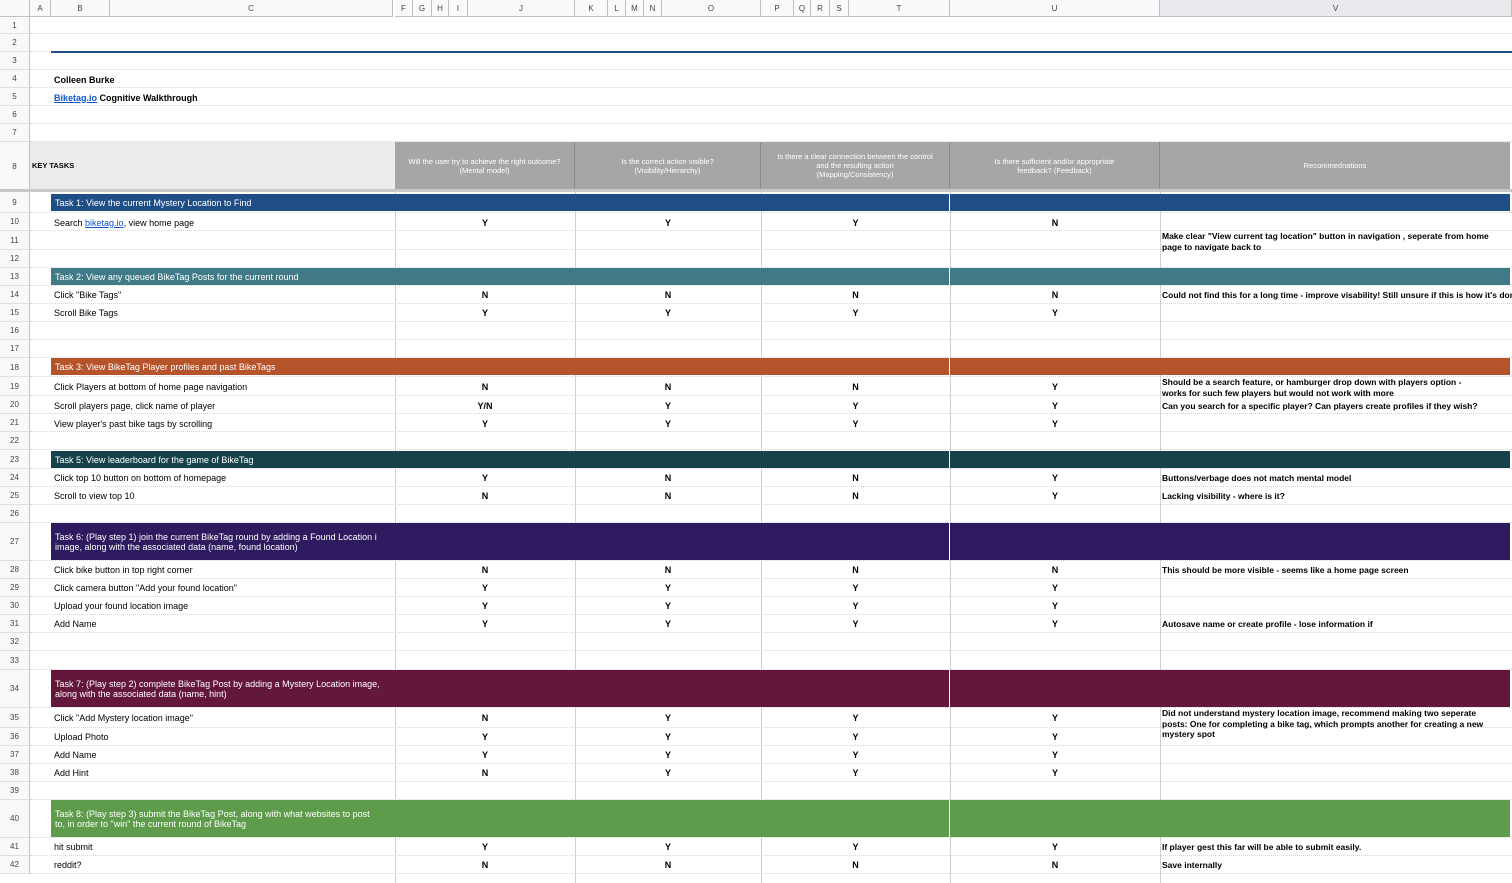  What do you see at coordinates (15, 79) in the screenshot?
I see `row-header-4: 4` at bounding box center [15, 79].